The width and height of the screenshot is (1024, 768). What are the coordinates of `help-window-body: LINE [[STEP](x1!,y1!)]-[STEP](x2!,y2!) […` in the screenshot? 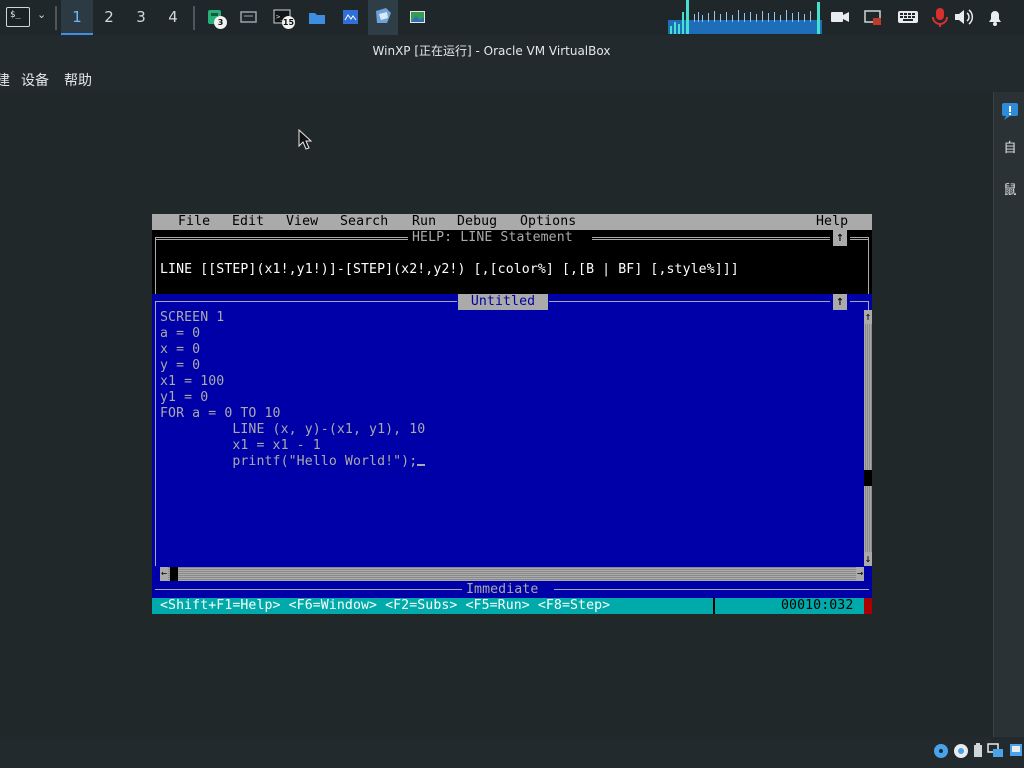 It's located at (512, 270).